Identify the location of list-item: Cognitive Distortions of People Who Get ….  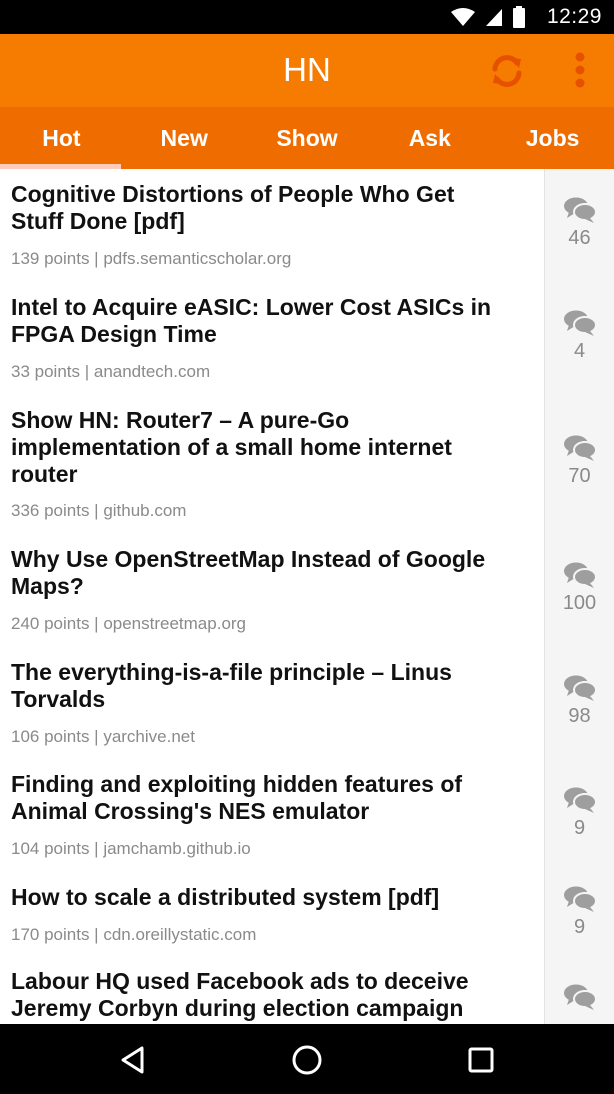
(307, 225).